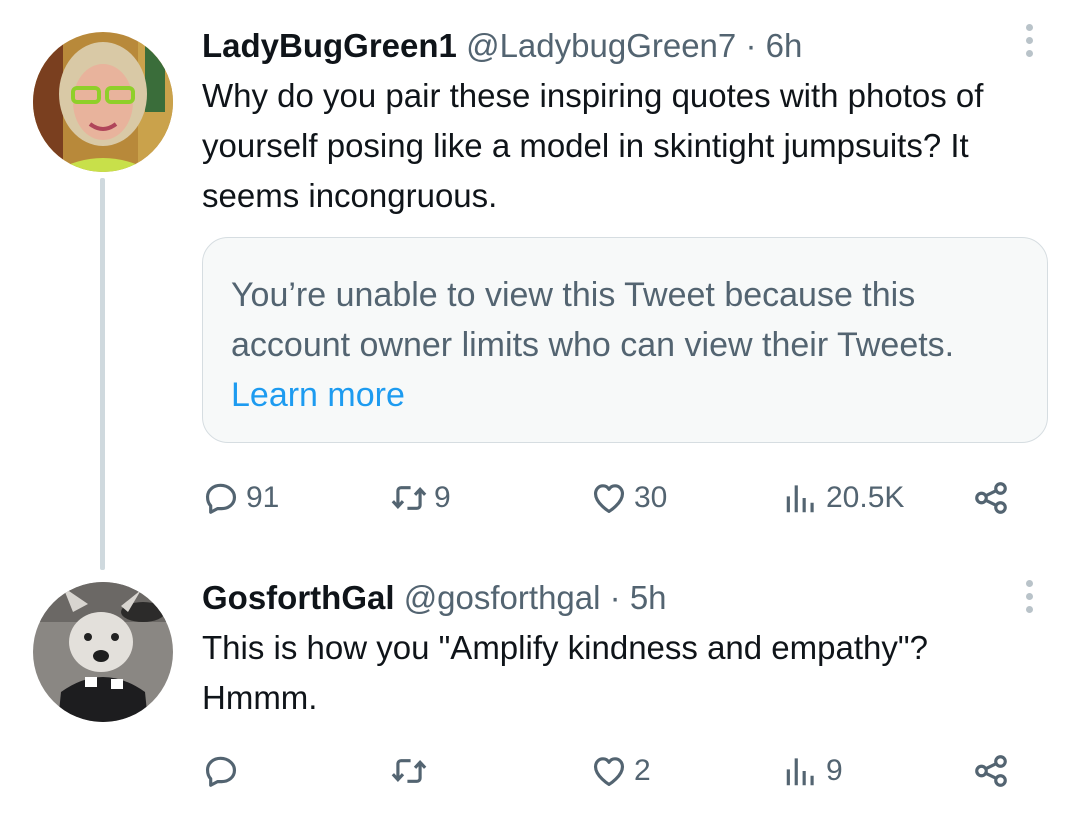  I want to click on tweet-actions: 2 9, so click(617, 771).